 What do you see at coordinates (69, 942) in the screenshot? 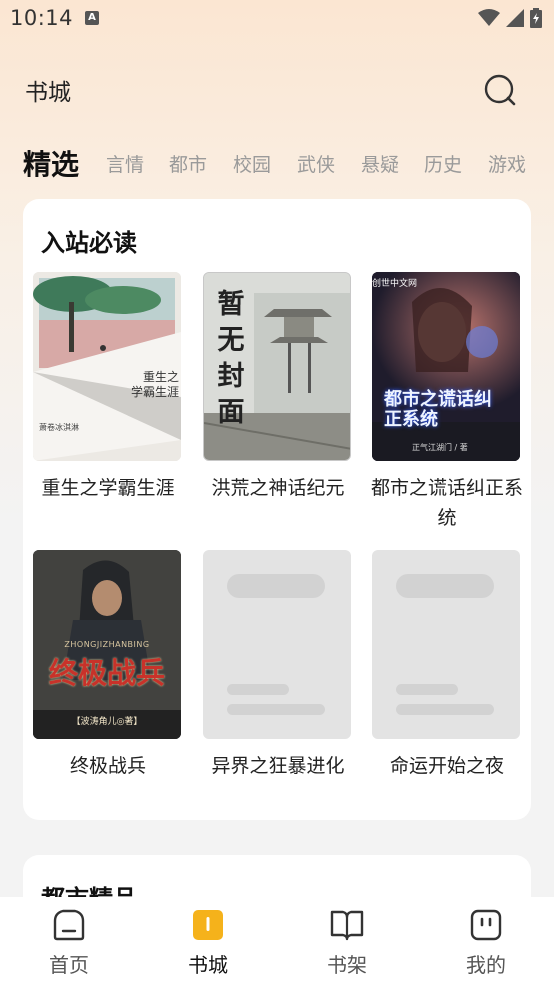
I see `nav-home: 首页` at bounding box center [69, 942].